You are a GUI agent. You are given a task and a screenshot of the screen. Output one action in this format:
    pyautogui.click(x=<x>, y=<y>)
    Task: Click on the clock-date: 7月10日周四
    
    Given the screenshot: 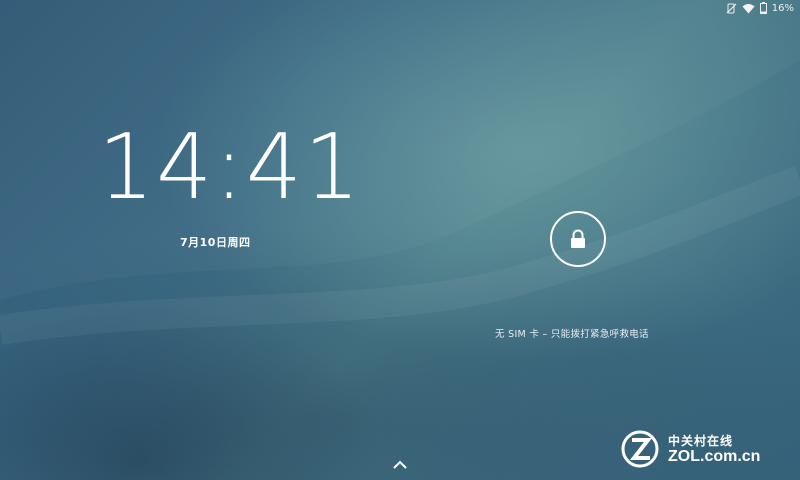 What is the action you would take?
    pyautogui.click(x=215, y=242)
    